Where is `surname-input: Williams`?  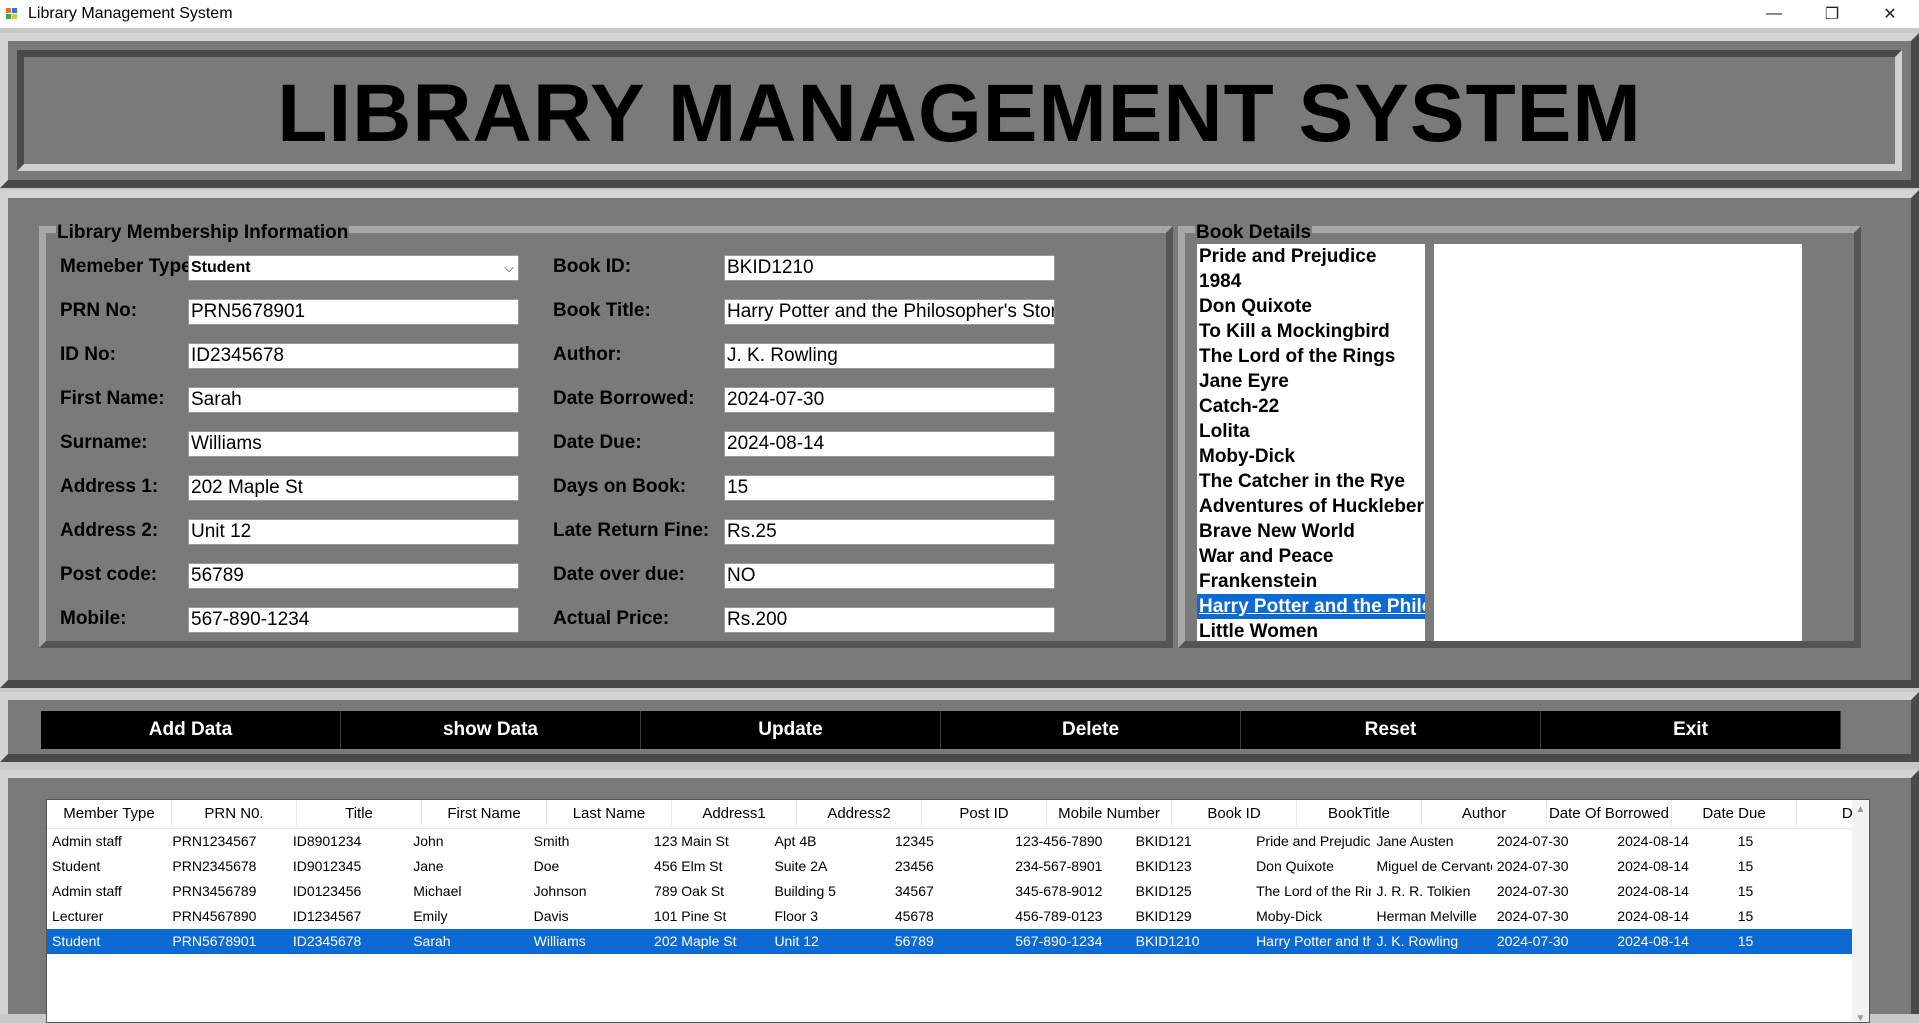 surname-input: Williams is located at coordinates (353, 444).